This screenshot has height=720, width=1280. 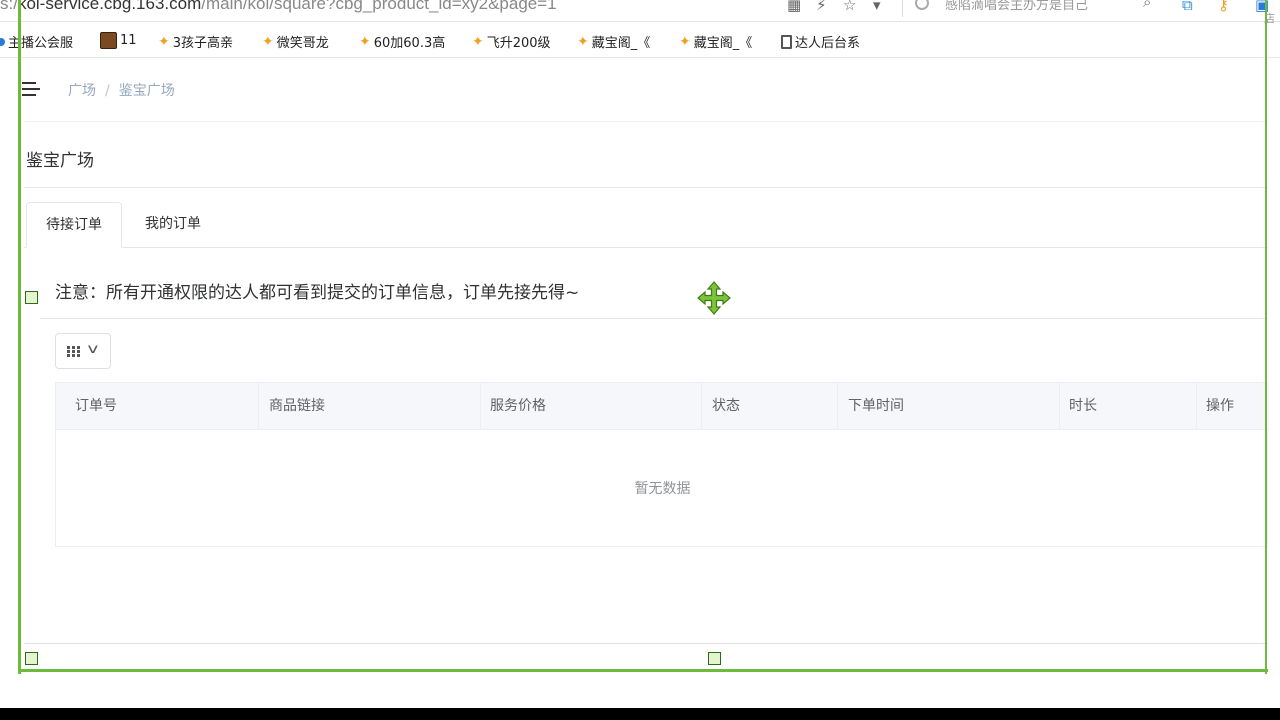 What do you see at coordinates (786, 41) in the screenshot?
I see `document-icon` at bounding box center [786, 41].